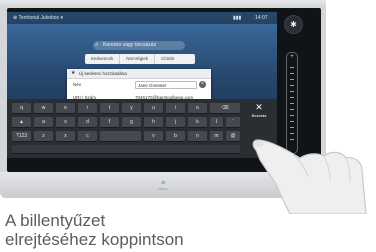 The width and height of the screenshot is (376, 252). I want to click on cisco-logo: ıılıı cisco, so click(163, 186).